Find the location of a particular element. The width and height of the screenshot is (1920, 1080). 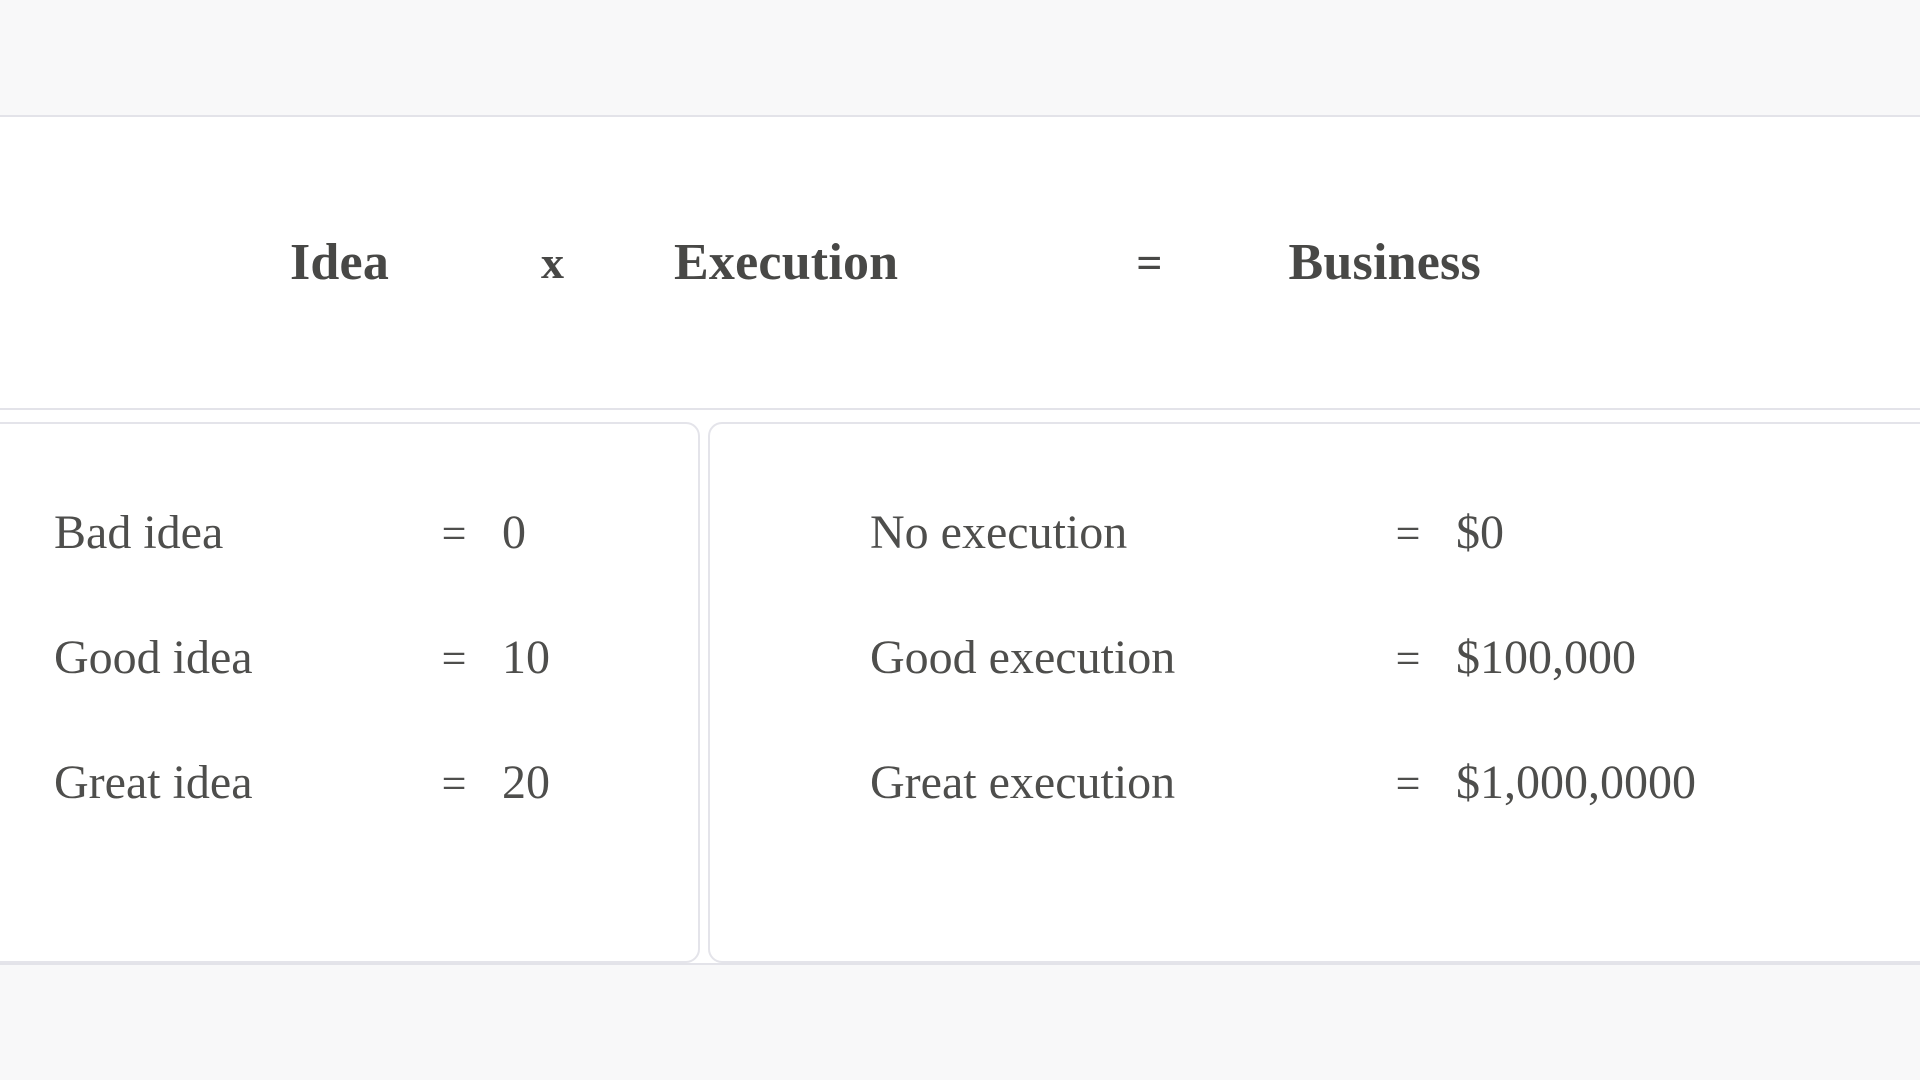

execution-row-value: $1,000,0000 is located at coordinates (1576, 782).